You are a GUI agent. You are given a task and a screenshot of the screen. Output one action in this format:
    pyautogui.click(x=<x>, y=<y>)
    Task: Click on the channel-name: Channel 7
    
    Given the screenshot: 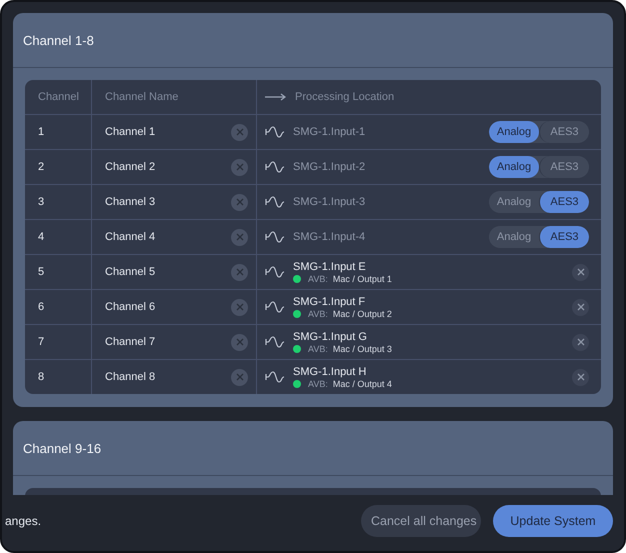 What is the action you would take?
    pyautogui.click(x=130, y=342)
    